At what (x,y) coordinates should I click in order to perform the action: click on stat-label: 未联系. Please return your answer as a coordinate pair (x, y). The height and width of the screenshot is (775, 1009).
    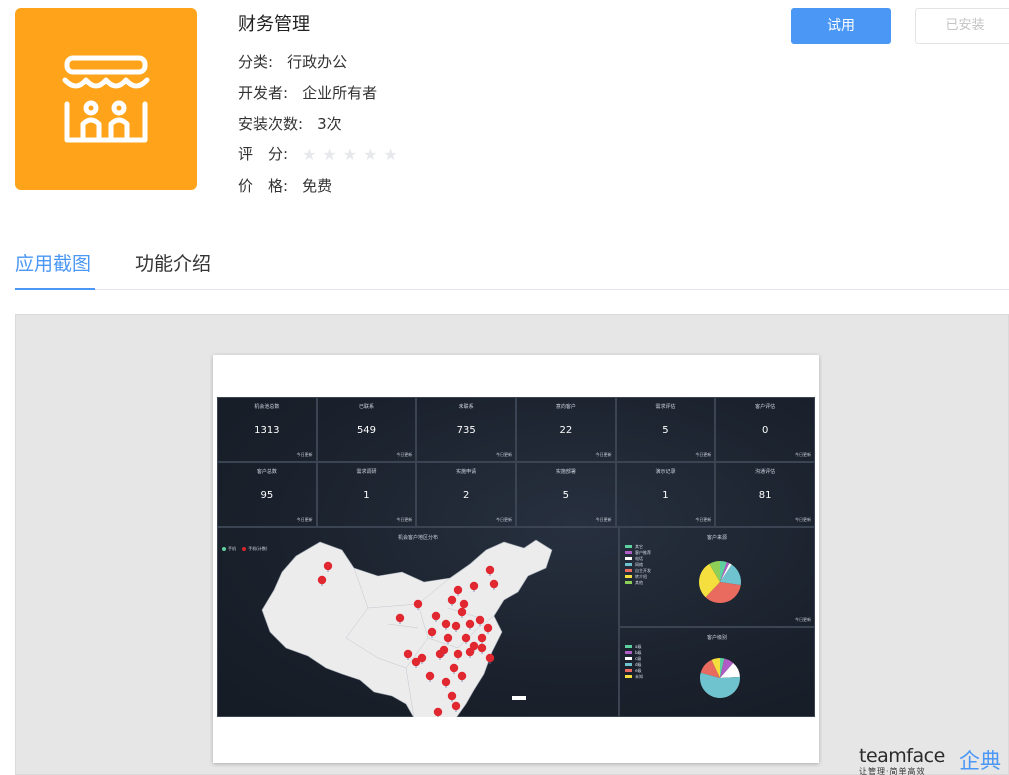
    Looking at the image, I should click on (466, 407).